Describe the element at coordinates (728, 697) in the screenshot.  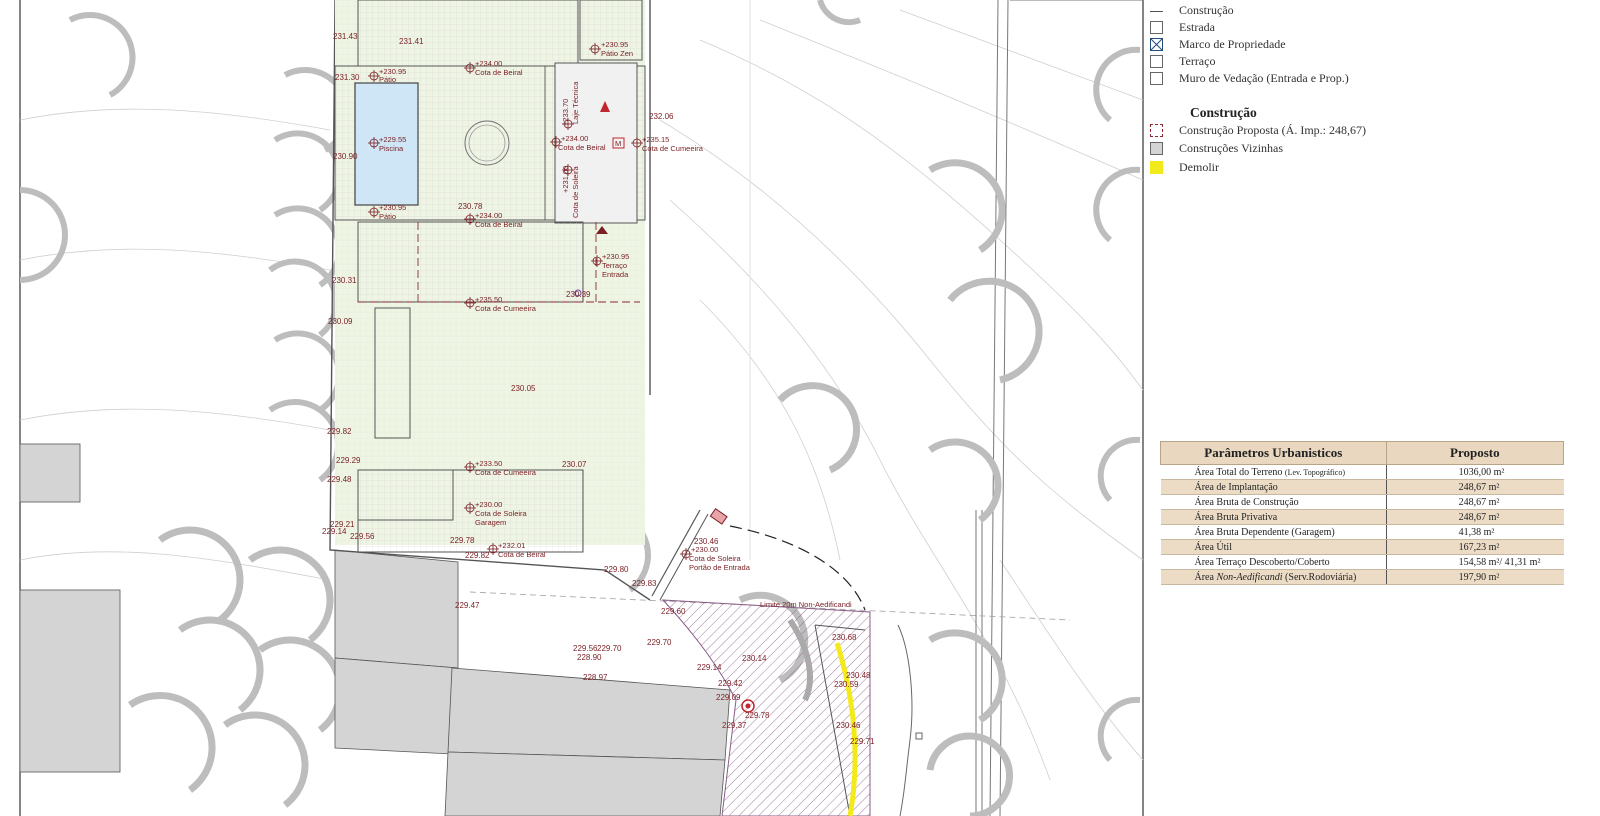
I see `svg-text: 229.09` at that location.